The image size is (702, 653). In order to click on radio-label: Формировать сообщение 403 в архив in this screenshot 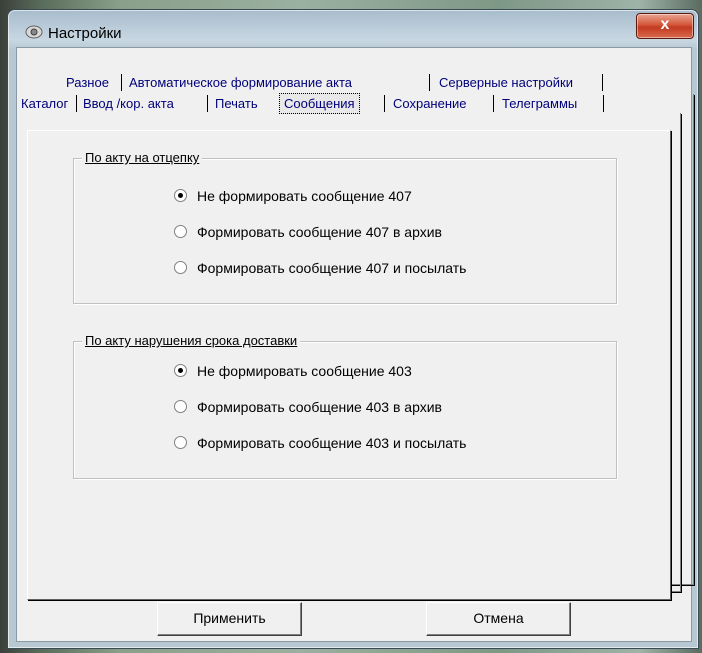, I will do `click(319, 407)`.